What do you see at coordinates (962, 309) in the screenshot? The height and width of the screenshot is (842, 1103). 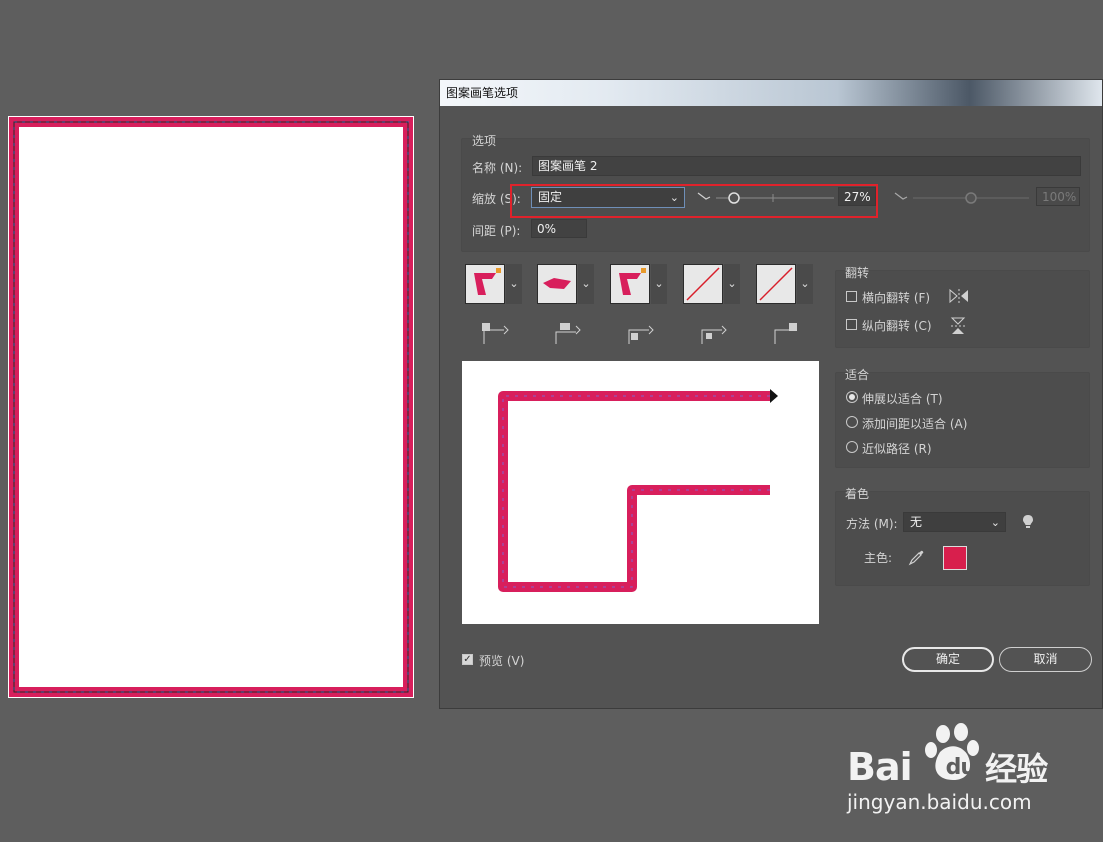 I see `flip-group` at bounding box center [962, 309].